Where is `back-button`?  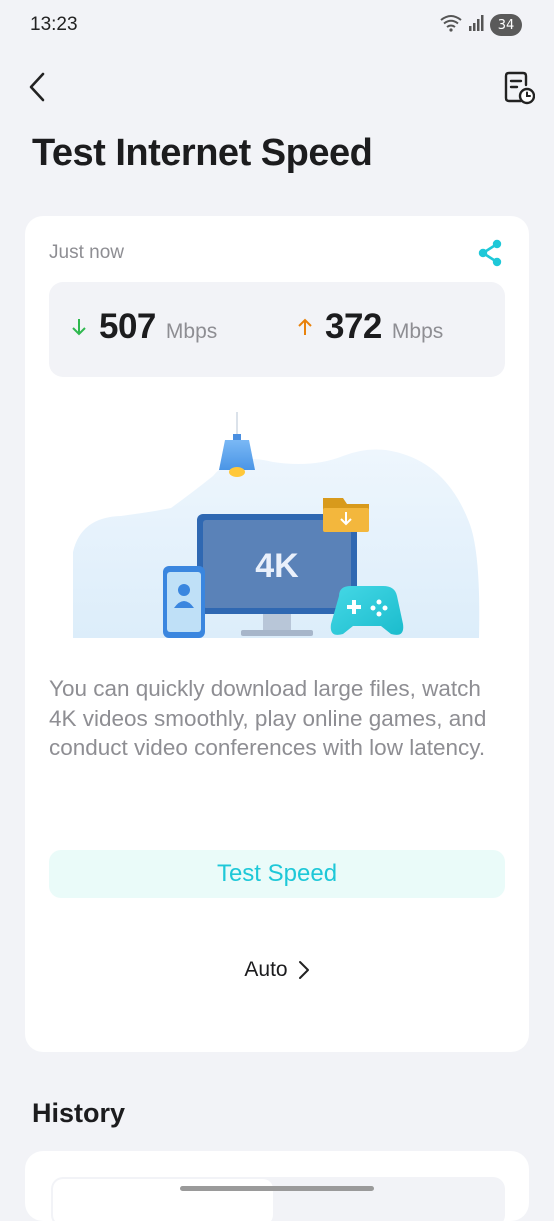 back-button is located at coordinates (37, 87).